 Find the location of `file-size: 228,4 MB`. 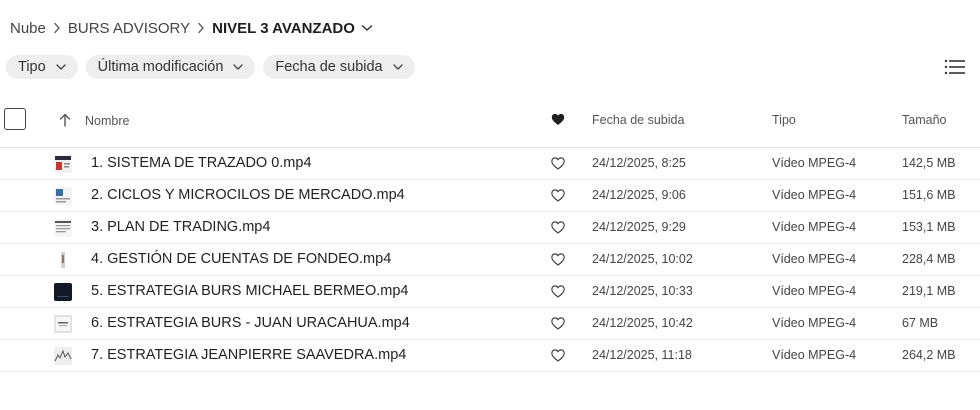

file-size: 228,4 MB is located at coordinates (929, 259).